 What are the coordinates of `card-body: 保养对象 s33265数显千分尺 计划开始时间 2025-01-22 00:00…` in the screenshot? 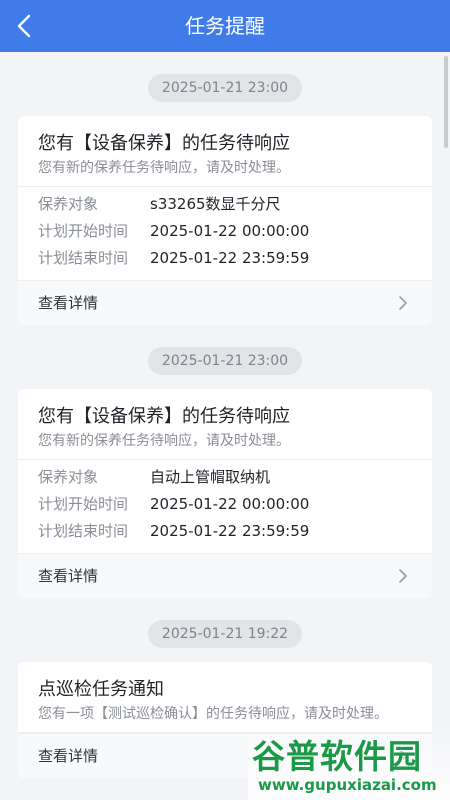 It's located at (225, 233).